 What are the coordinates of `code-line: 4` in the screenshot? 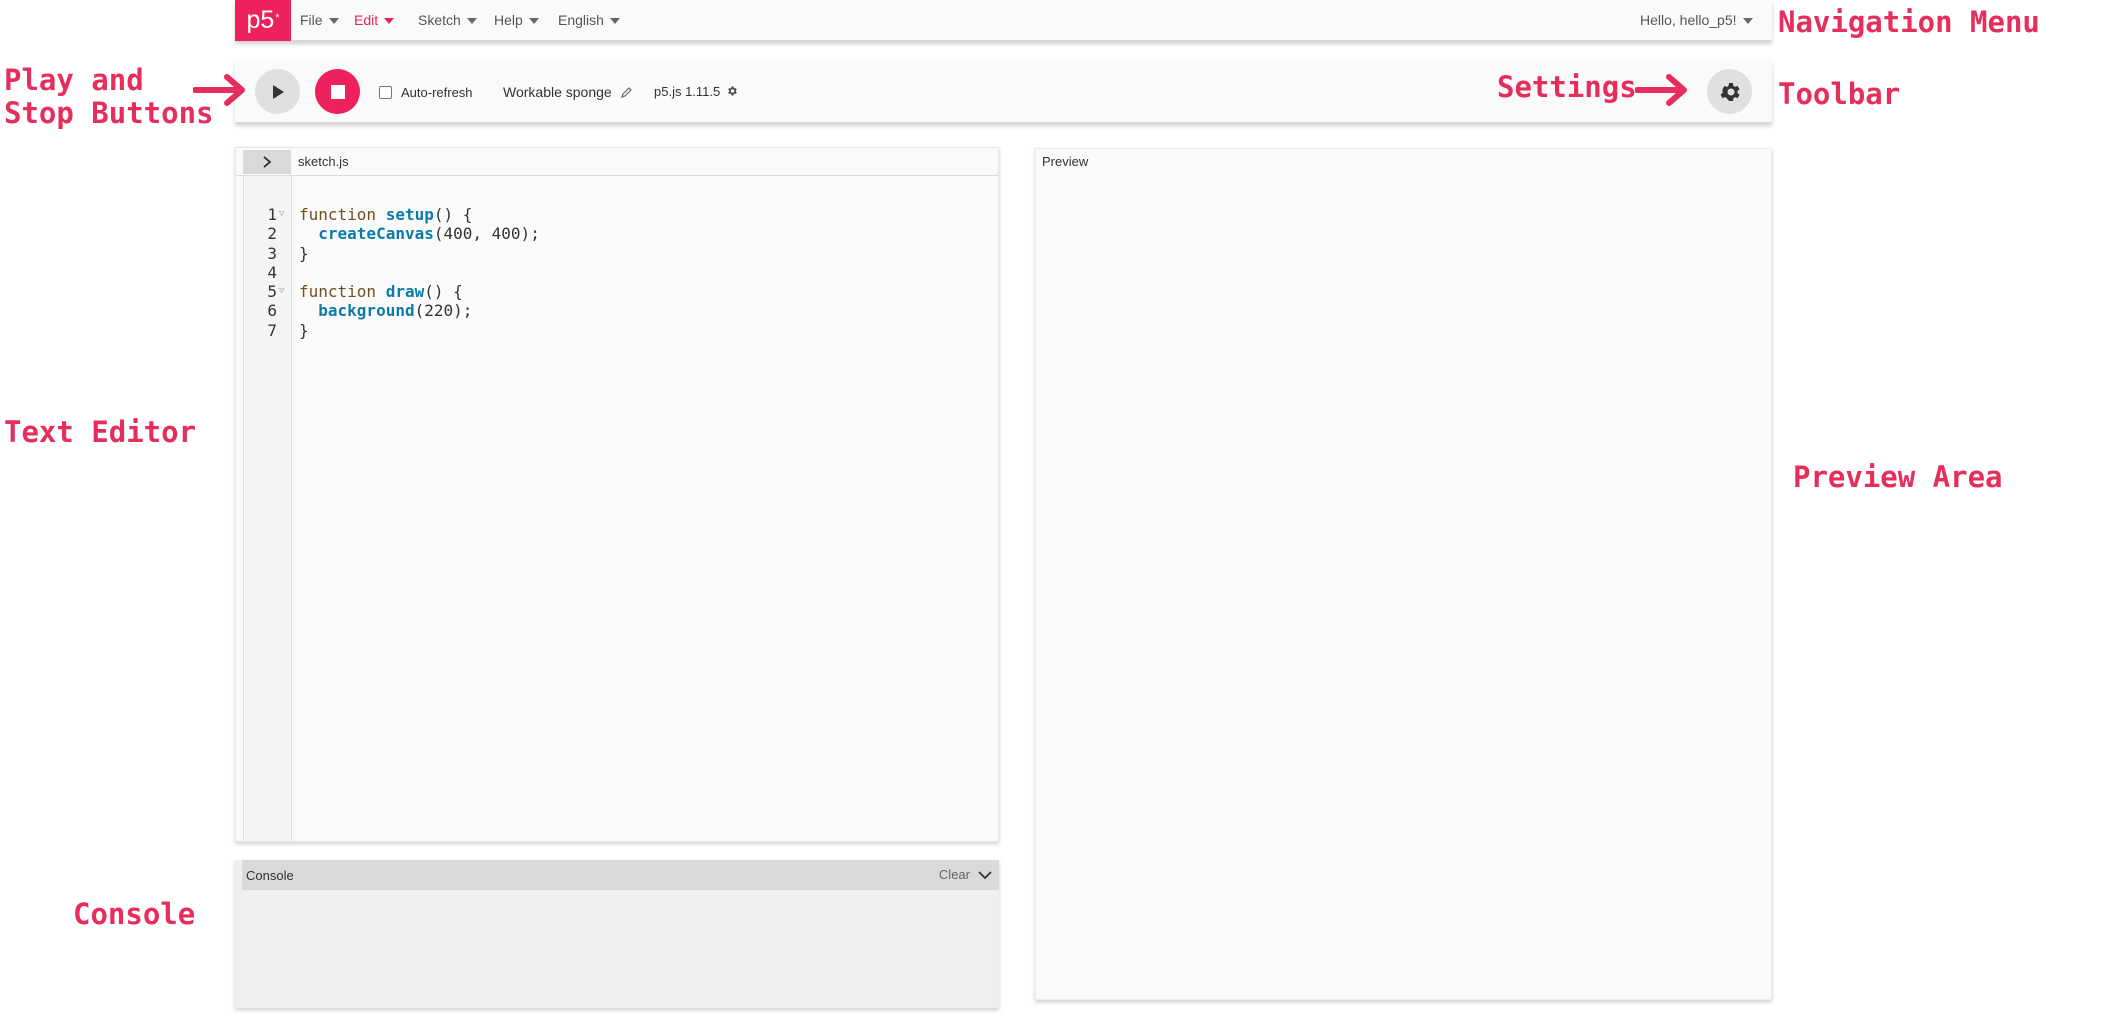 It's located at (620, 272).